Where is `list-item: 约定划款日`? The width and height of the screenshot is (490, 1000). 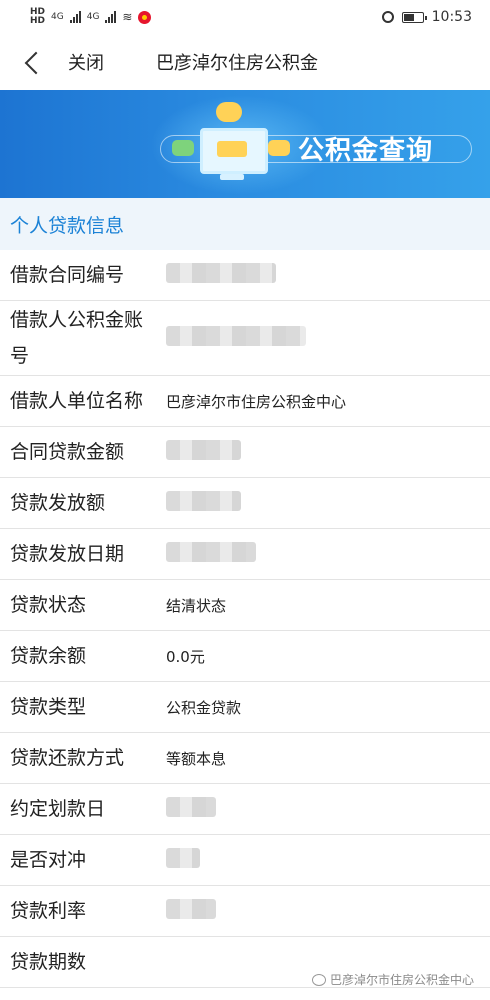 list-item: 约定划款日 is located at coordinates (245, 809).